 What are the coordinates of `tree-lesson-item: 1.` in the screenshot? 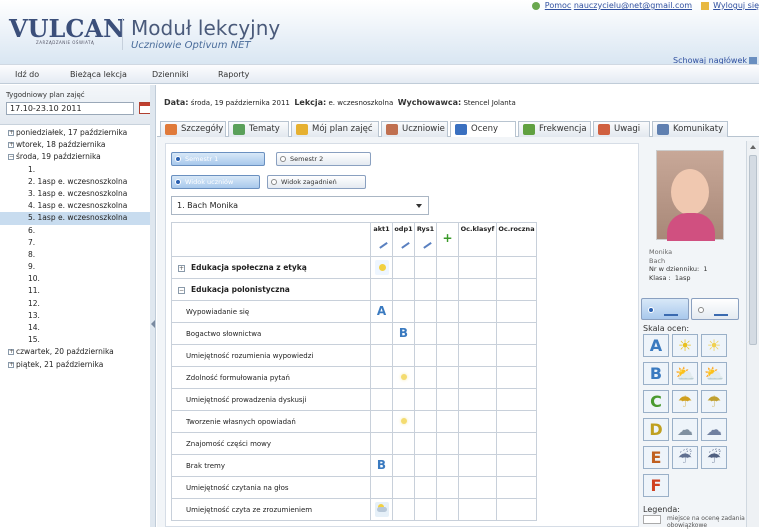 It's located at (75, 170).